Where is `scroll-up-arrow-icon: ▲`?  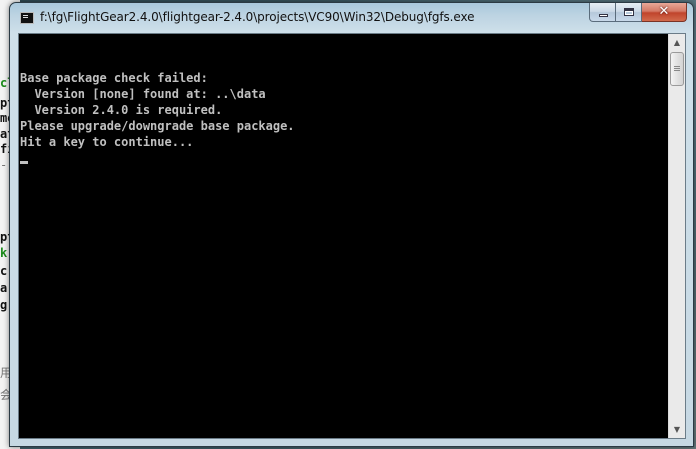 scroll-up-arrow-icon: ▲ is located at coordinates (677, 42).